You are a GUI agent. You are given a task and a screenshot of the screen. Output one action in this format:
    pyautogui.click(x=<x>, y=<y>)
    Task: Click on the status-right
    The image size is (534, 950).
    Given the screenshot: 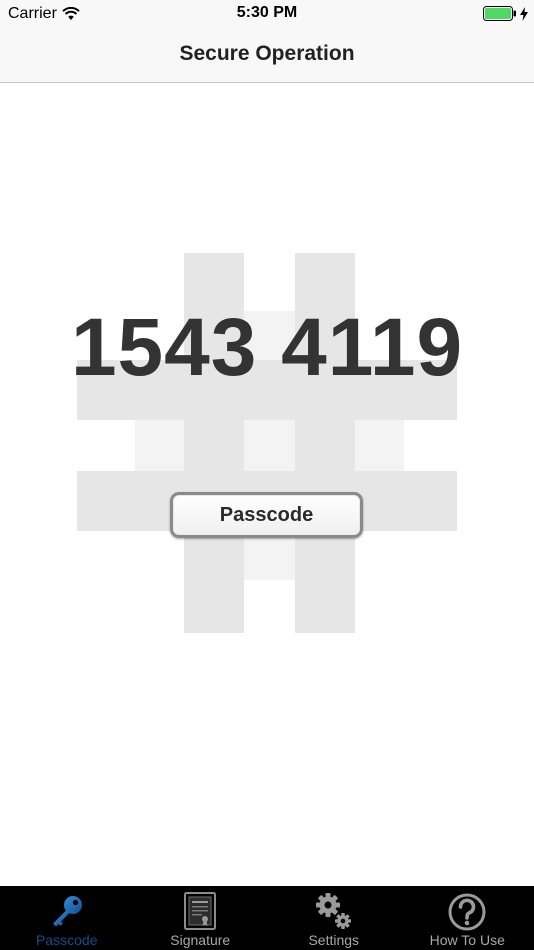 What is the action you would take?
    pyautogui.click(x=505, y=13)
    